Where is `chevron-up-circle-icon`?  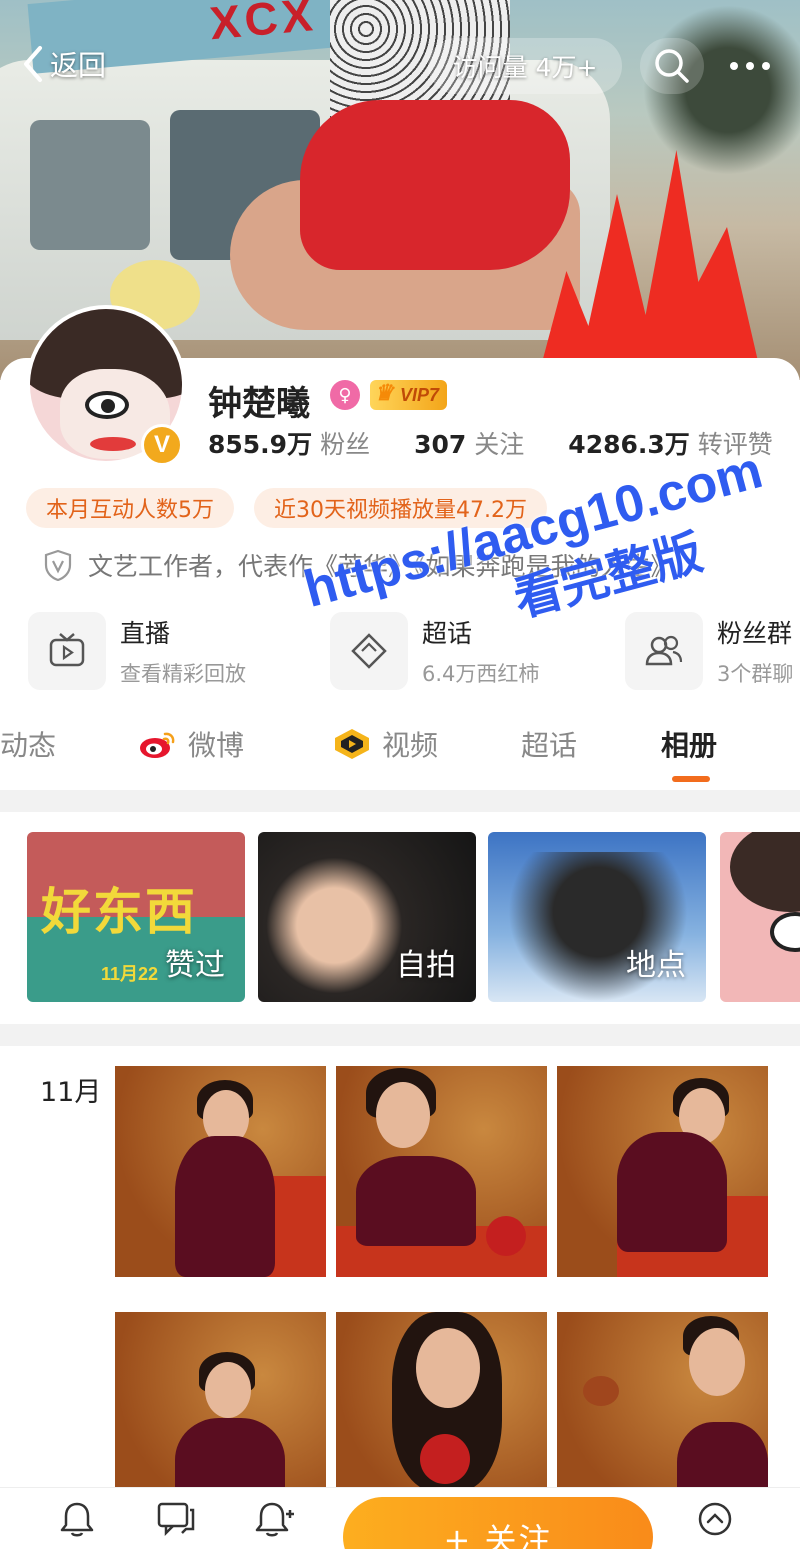 chevron-up-circle-icon is located at coordinates (715, 1519).